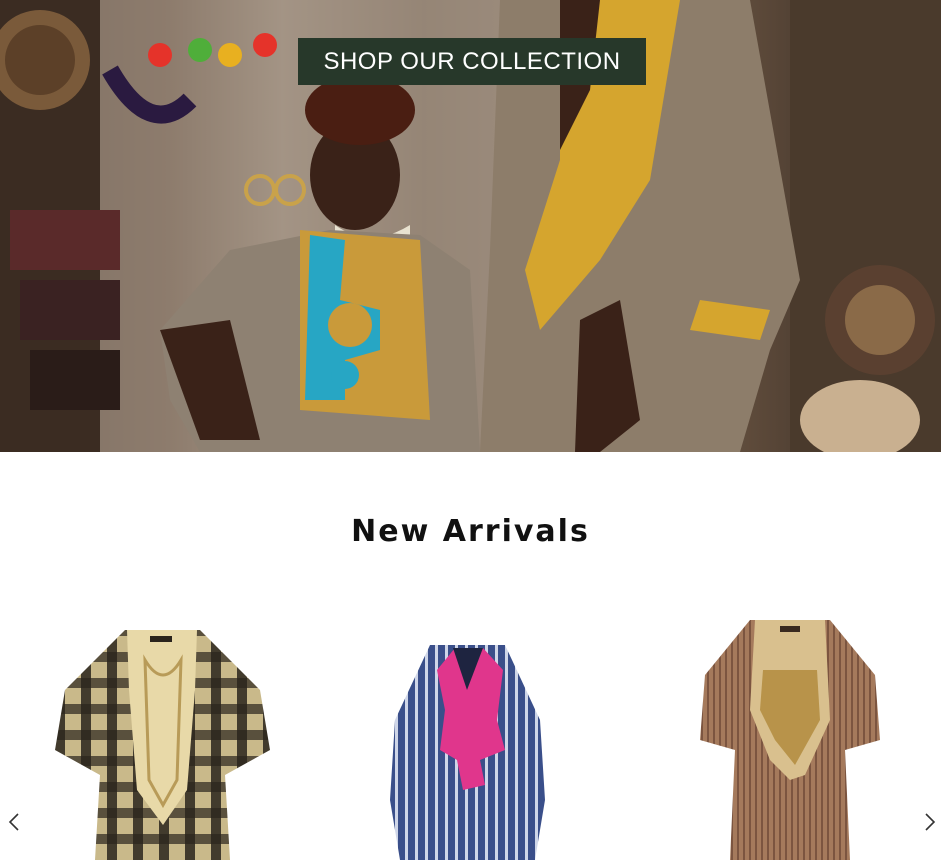 The width and height of the screenshot is (941, 860). What do you see at coordinates (467, 752) in the screenshot?
I see `kaftan-blue-icon` at bounding box center [467, 752].